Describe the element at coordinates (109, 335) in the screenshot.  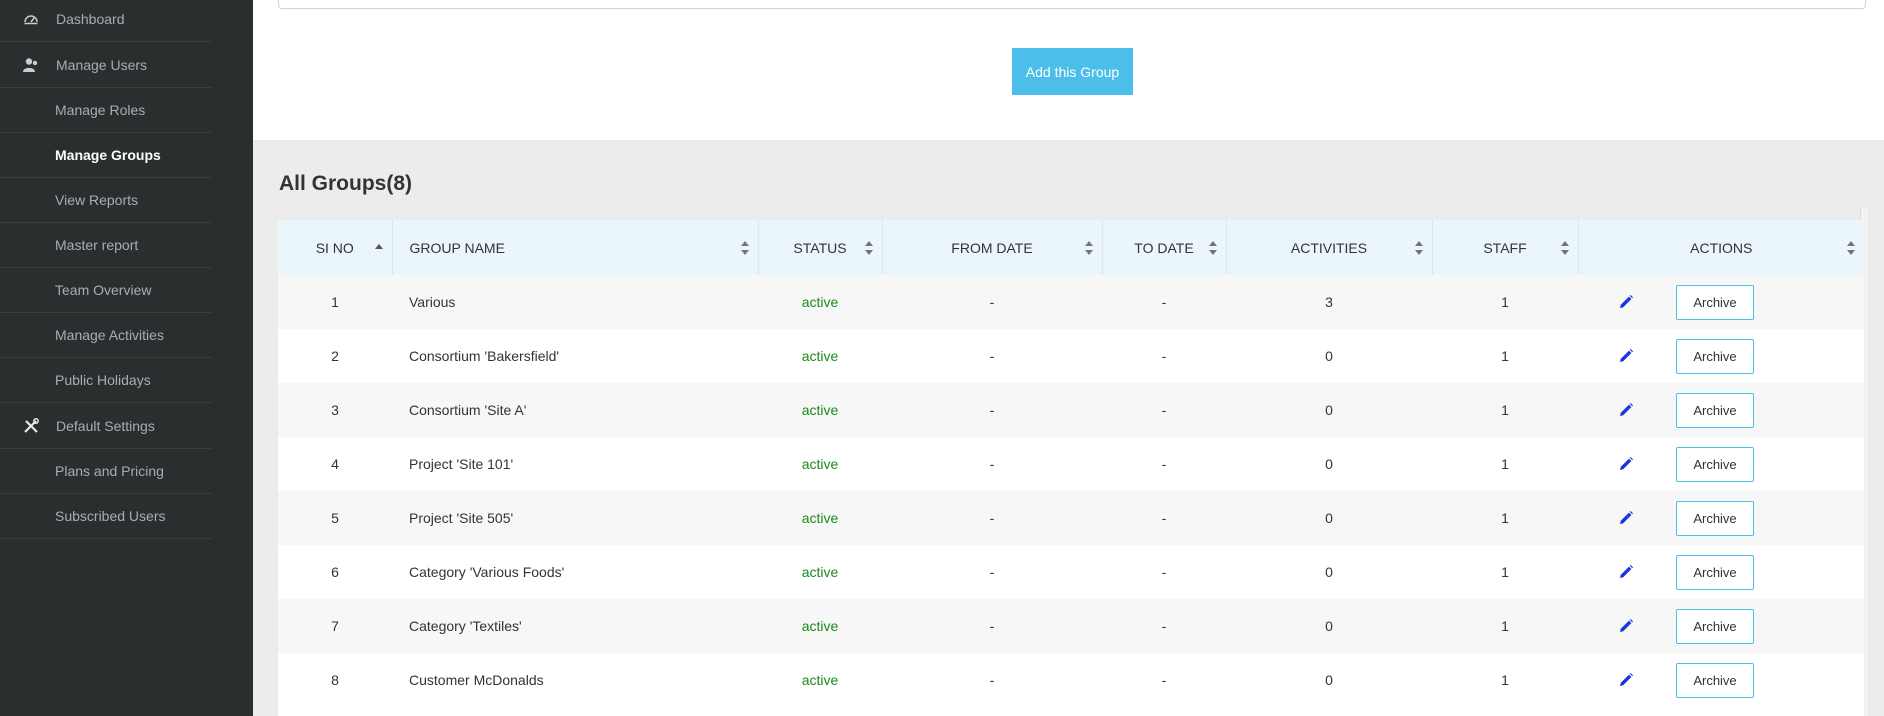
I see `sidebar-item-label: Manage Activities` at that location.